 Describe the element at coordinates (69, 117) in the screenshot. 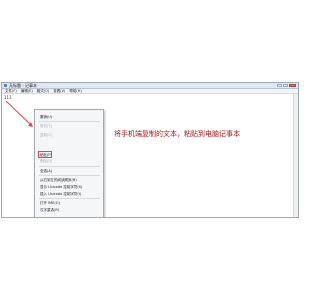

I see `context-item-undo: 撤销(U)` at that location.